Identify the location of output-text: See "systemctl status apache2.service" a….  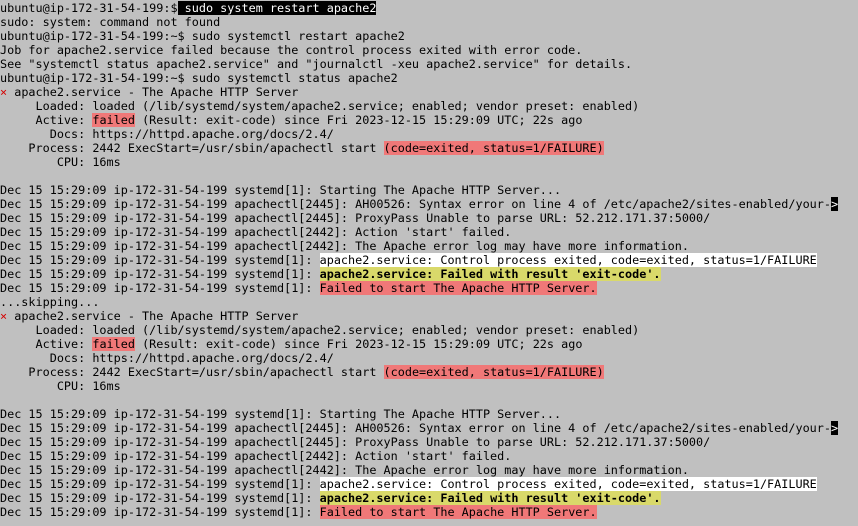
(316, 64).